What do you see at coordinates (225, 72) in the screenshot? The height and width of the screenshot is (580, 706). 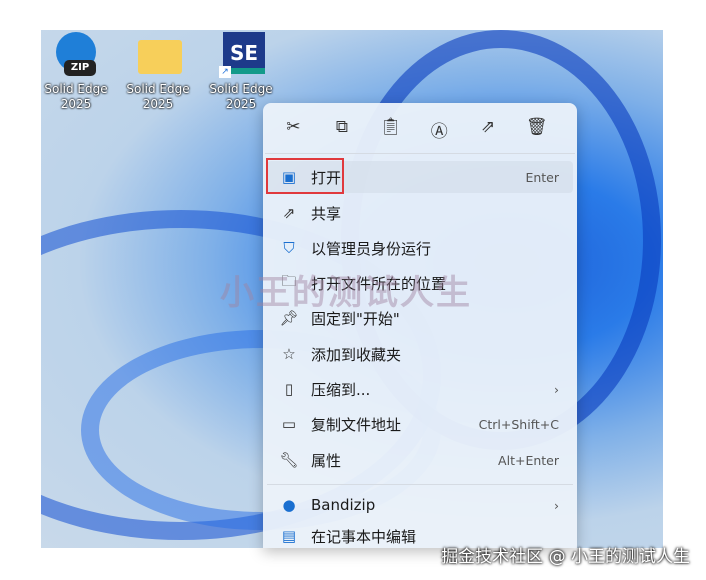 I see `shortcut-arrow-icon: ↗` at bounding box center [225, 72].